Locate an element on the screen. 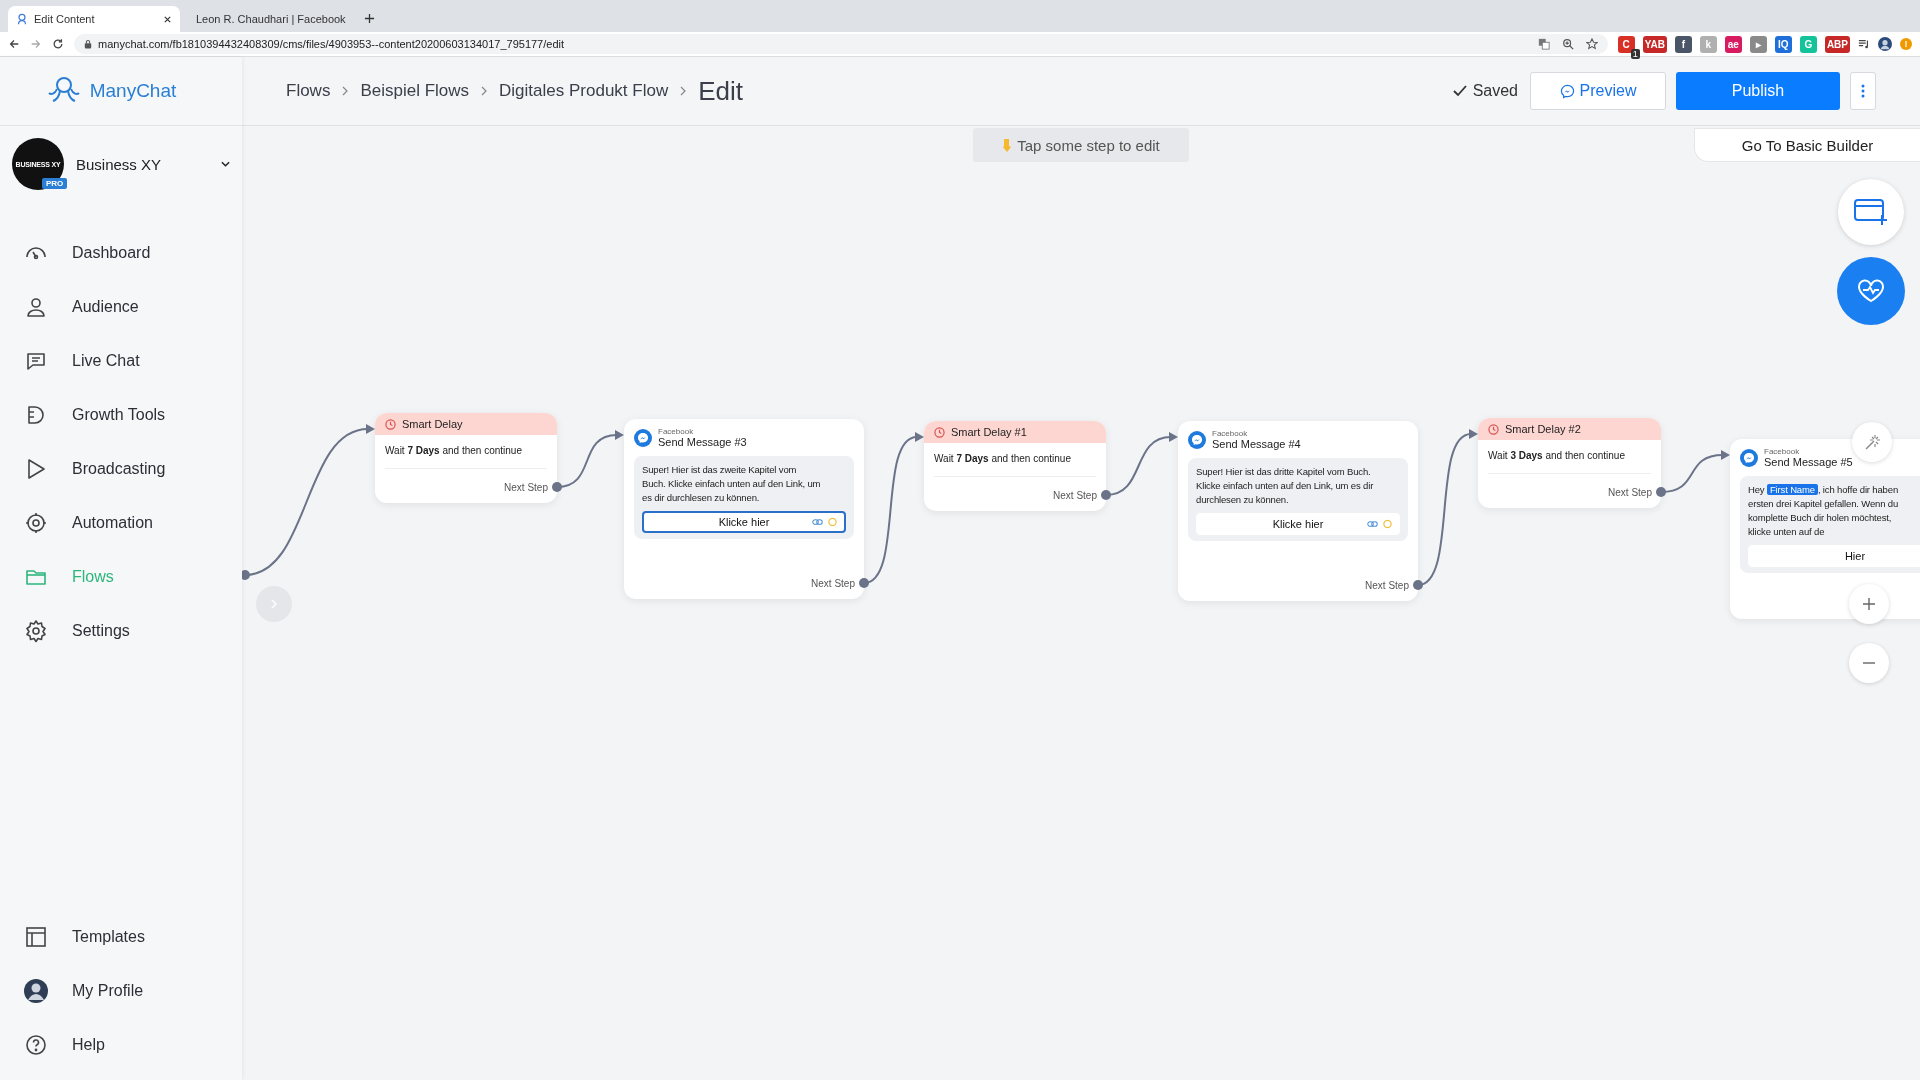 This screenshot has width=1920, height=1080. zoom-icon is located at coordinates (1567, 44).